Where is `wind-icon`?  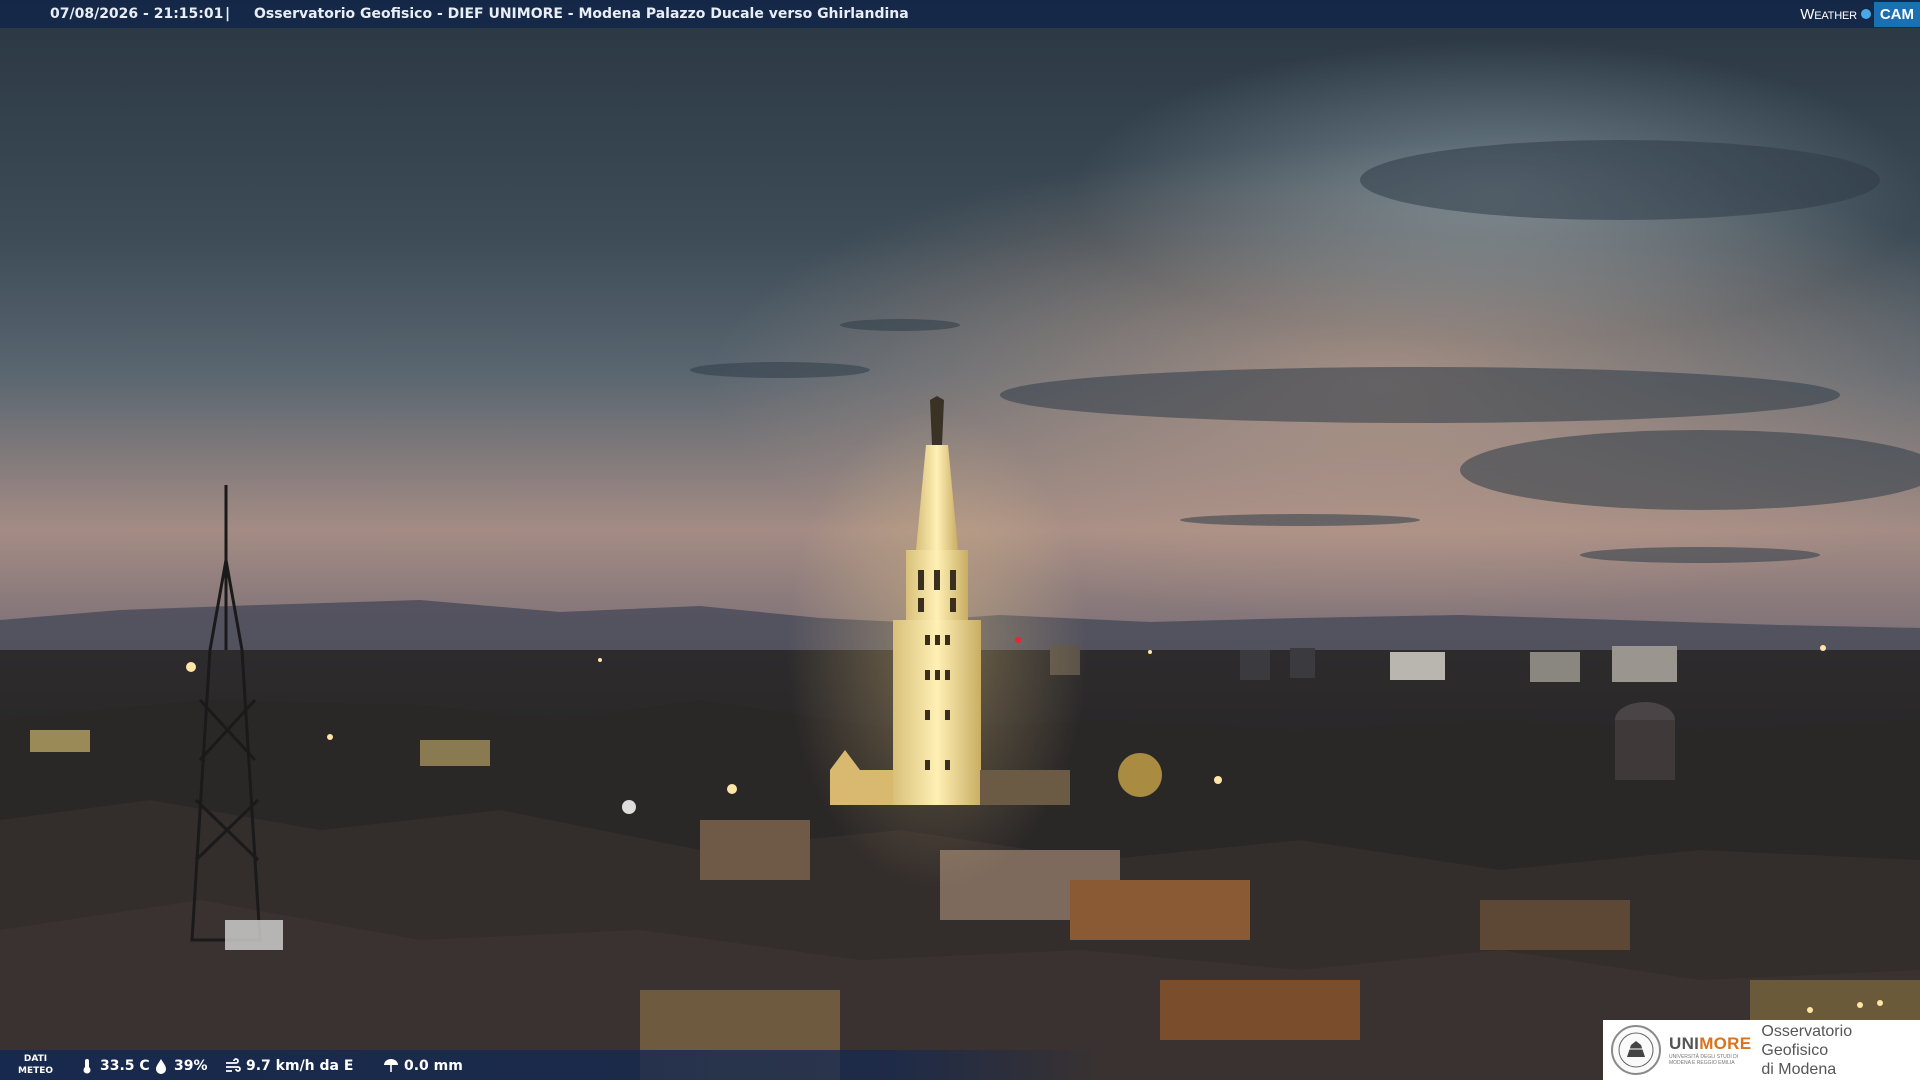 wind-icon is located at coordinates (233, 1065).